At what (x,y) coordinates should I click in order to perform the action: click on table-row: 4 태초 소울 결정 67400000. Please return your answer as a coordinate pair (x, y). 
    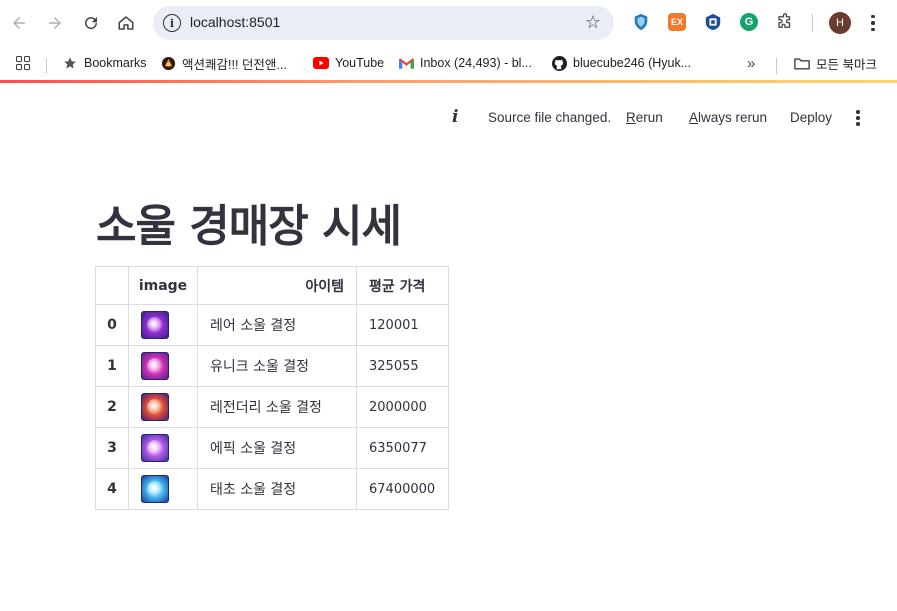
    Looking at the image, I should click on (272, 489).